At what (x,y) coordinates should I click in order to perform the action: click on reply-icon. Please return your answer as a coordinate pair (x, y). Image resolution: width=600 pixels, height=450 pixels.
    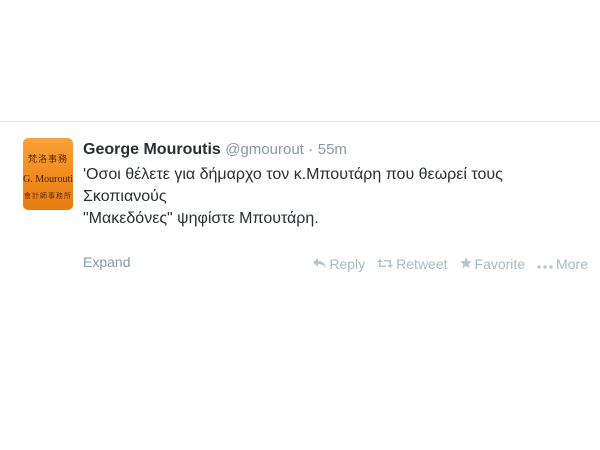
    Looking at the image, I should click on (320, 264).